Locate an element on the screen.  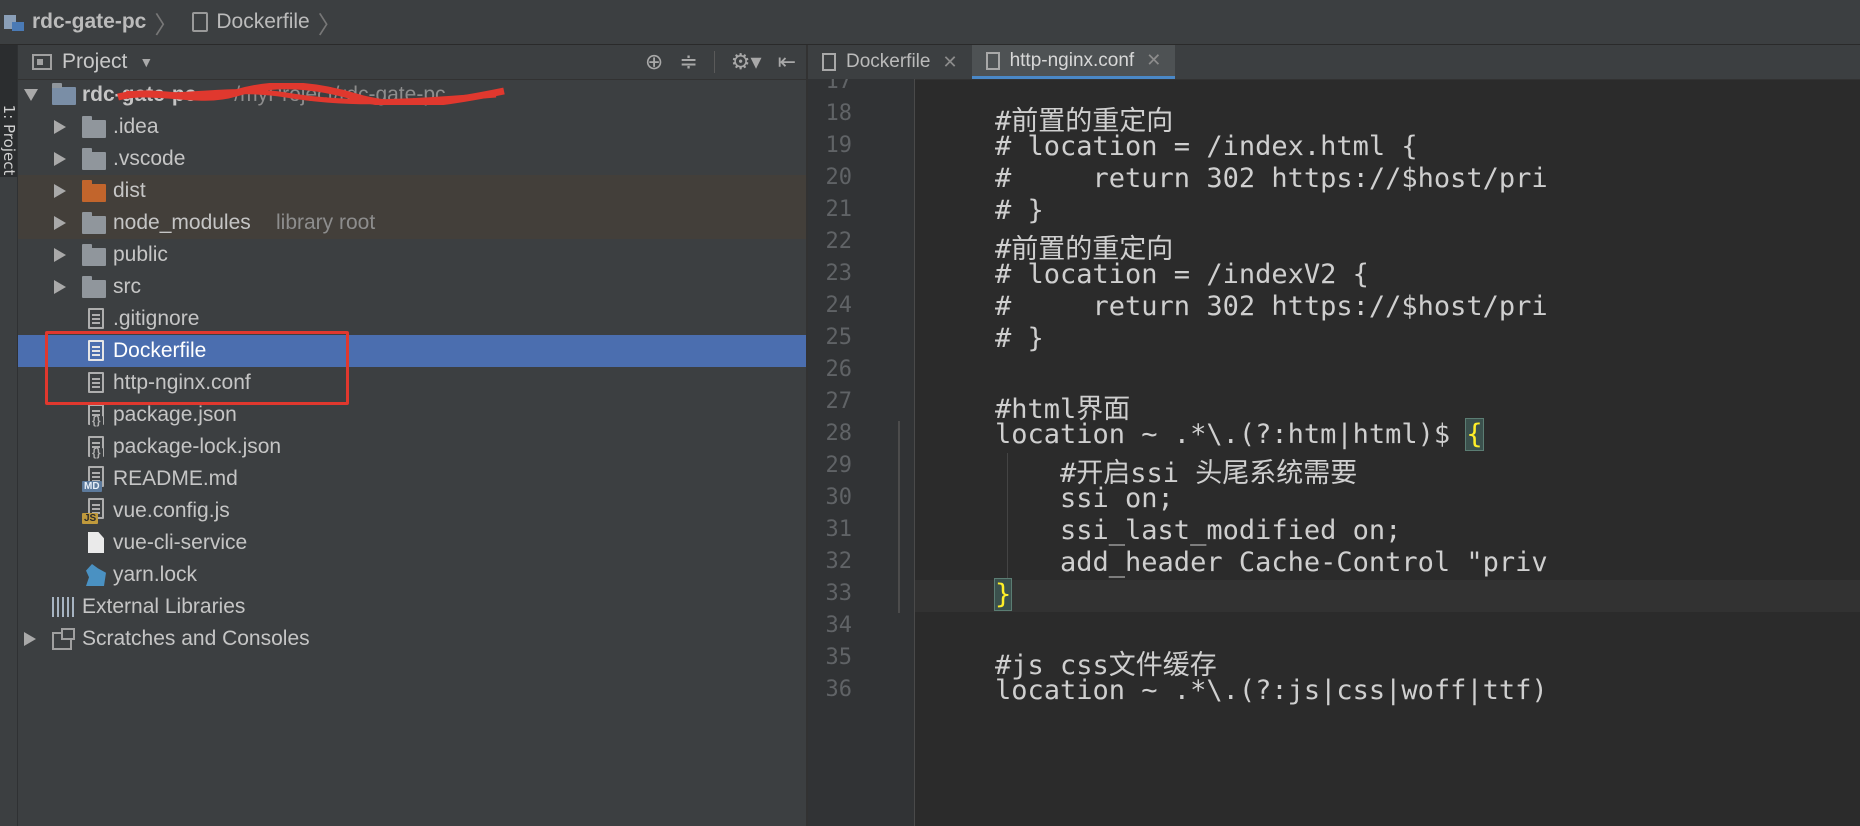
tree-item-readme: MD README.md is located at coordinates (412, 479).